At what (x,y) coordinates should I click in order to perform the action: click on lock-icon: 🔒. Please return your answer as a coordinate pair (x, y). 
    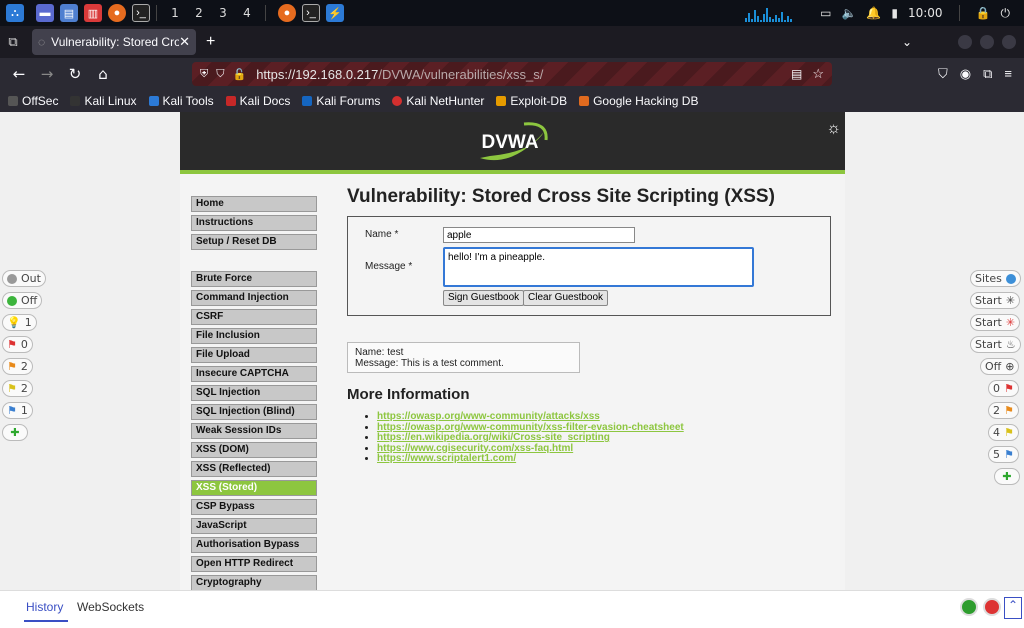
    Looking at the image, I should click on (983, 13).